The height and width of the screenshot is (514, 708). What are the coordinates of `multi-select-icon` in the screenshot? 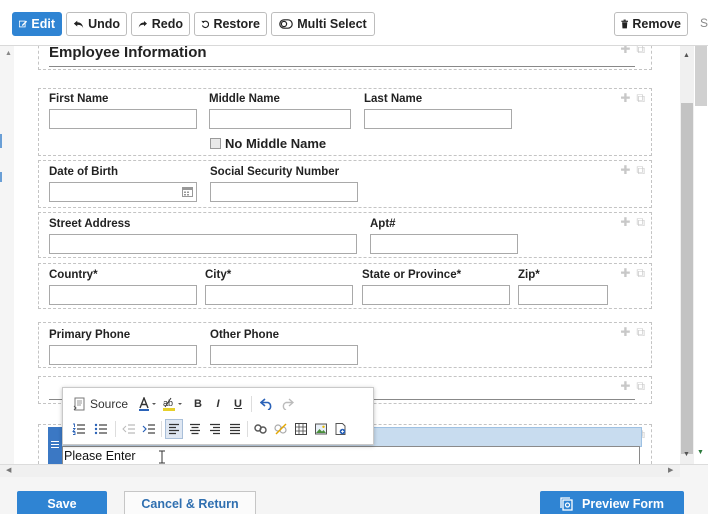 It's located at (286, 24).